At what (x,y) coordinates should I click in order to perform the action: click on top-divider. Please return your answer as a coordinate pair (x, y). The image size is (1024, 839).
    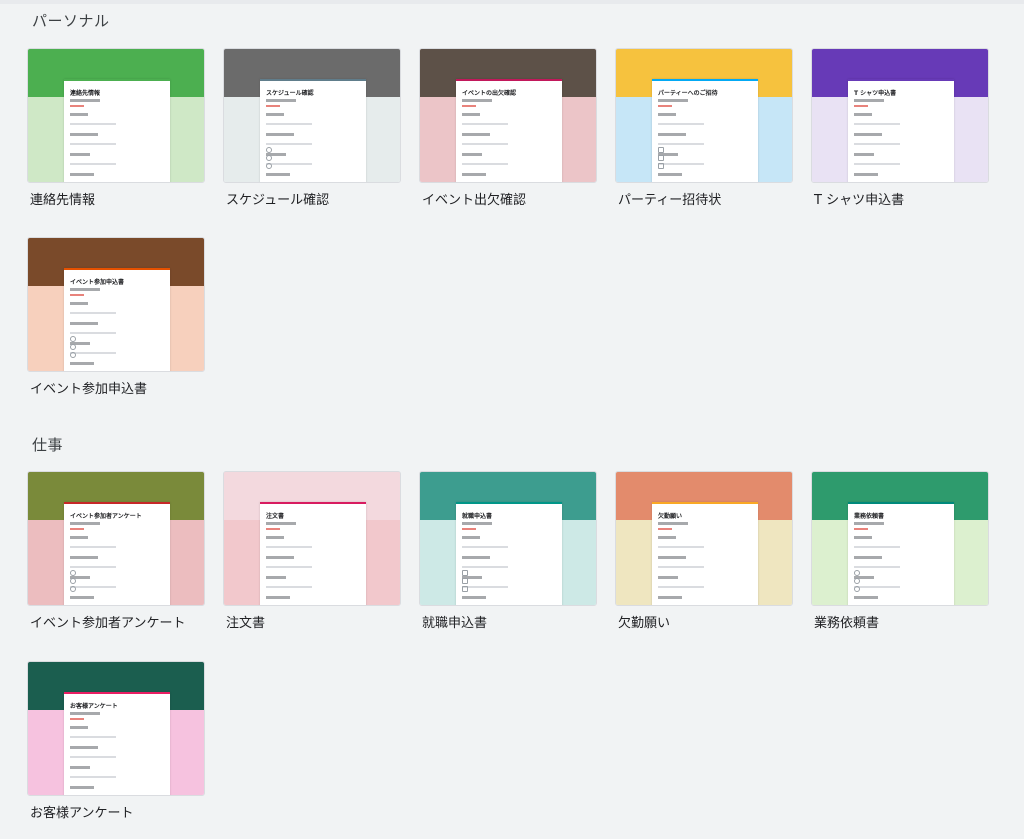
    Looking at the image, I should click on (512, 2).